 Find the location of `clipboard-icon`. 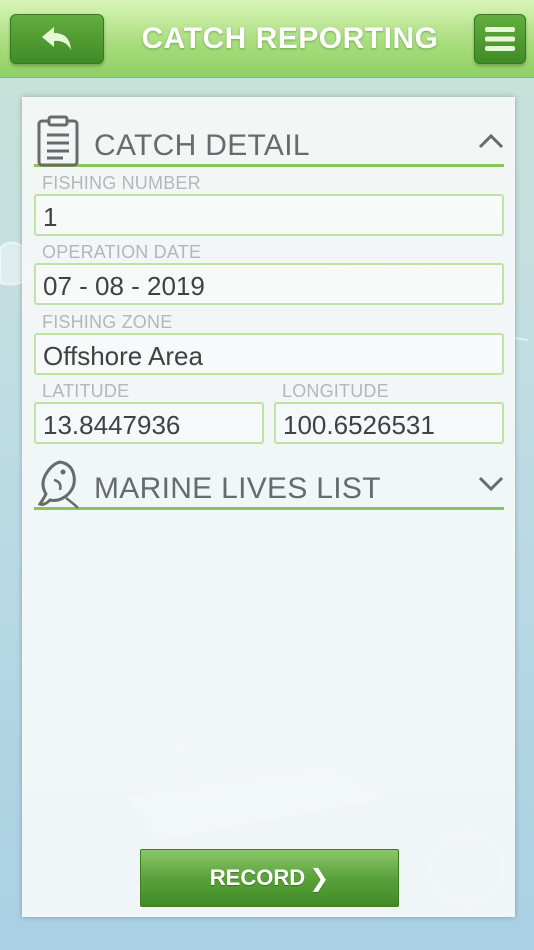

clipboard-icon is located at coordinates (58, 141).